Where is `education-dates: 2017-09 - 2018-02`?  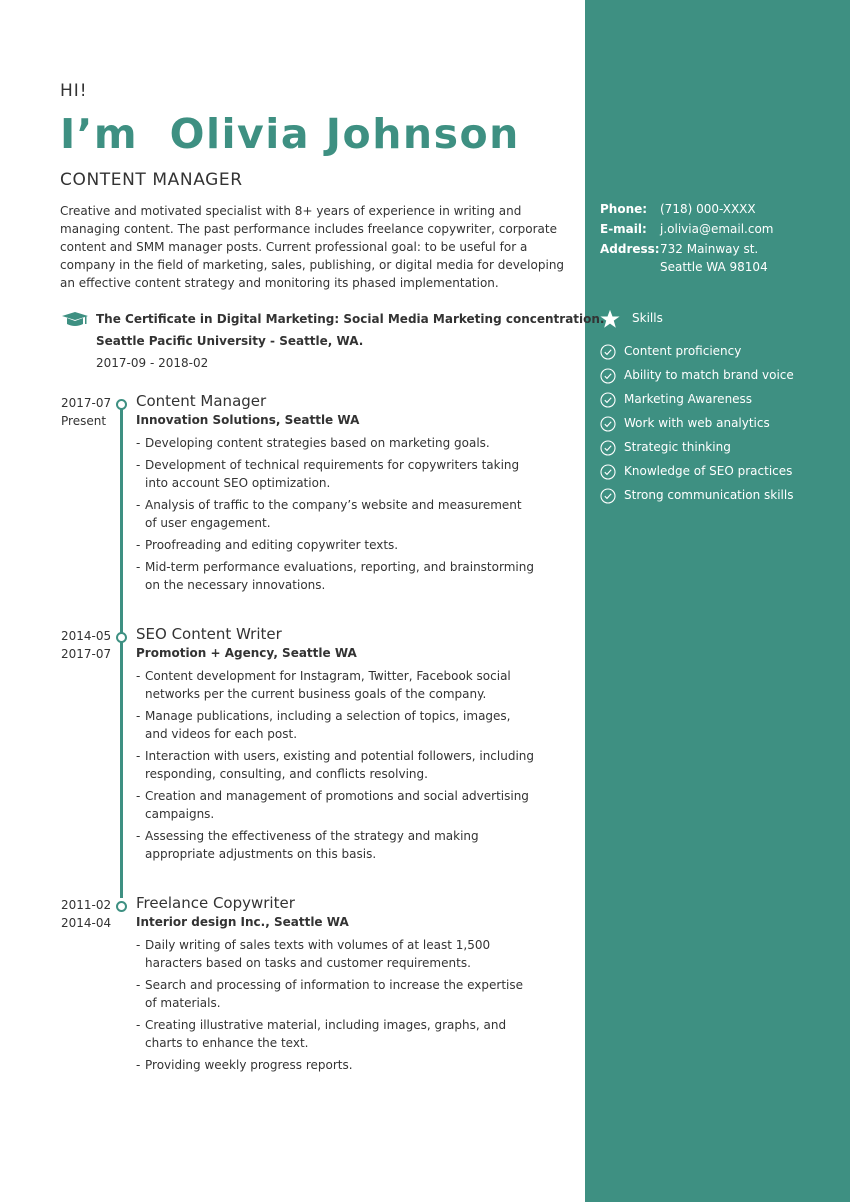 education-dates: 2017-09 - 2018-02 is located at coordinates (152, 363).